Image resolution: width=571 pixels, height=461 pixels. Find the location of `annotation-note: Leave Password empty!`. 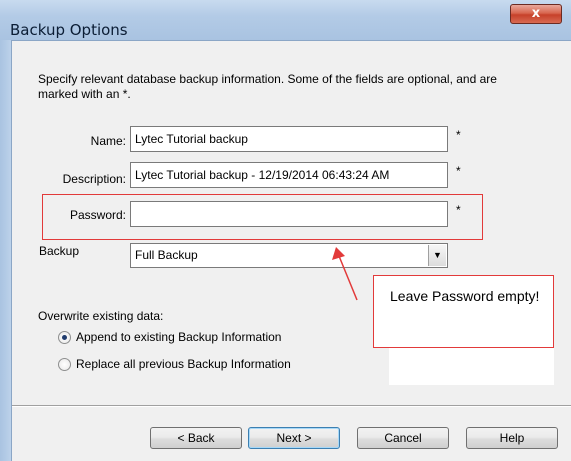

annotation-note: Leave Password empty! is located at coordinates (463, 311).